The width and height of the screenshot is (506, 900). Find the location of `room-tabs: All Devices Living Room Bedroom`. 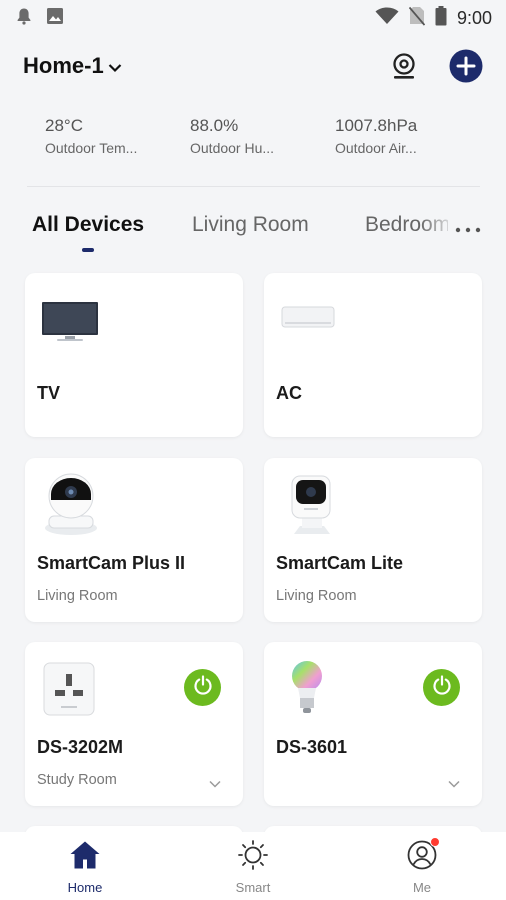

room-tabs: All Devices Living Room Bedroom is located at coordinates (253, 231).